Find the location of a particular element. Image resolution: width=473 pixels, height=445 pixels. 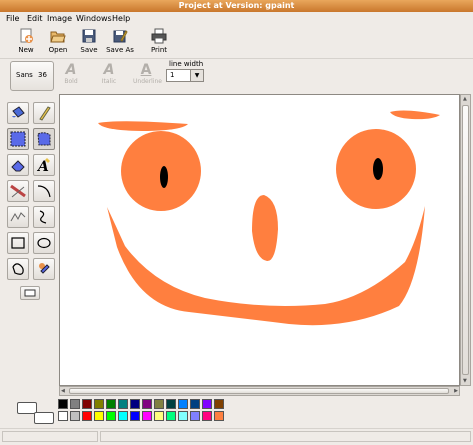

left-eyebrow is located at coordinates (143, 126).